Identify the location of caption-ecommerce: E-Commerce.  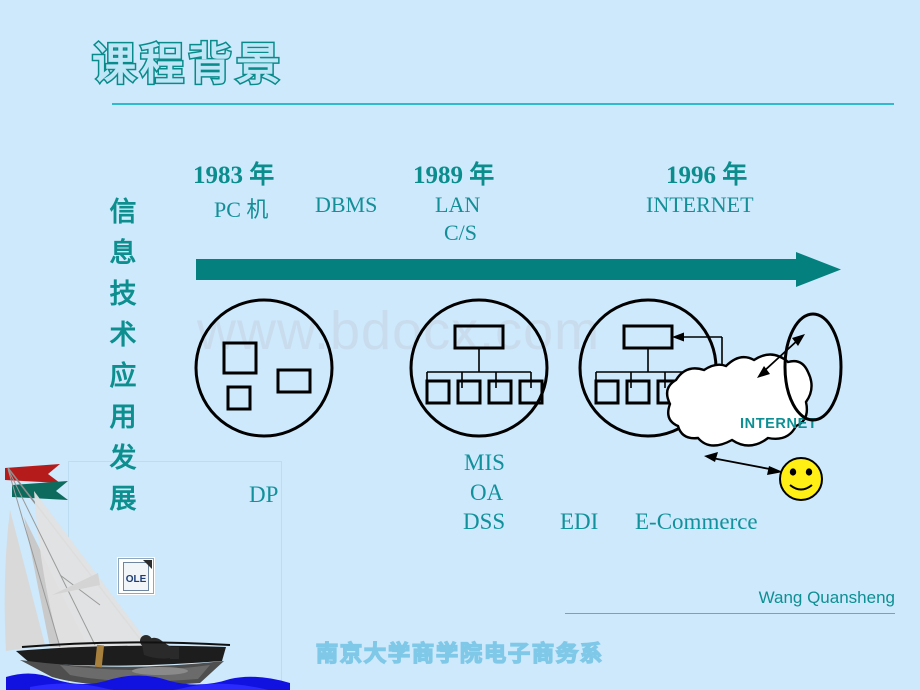
(696, 521).